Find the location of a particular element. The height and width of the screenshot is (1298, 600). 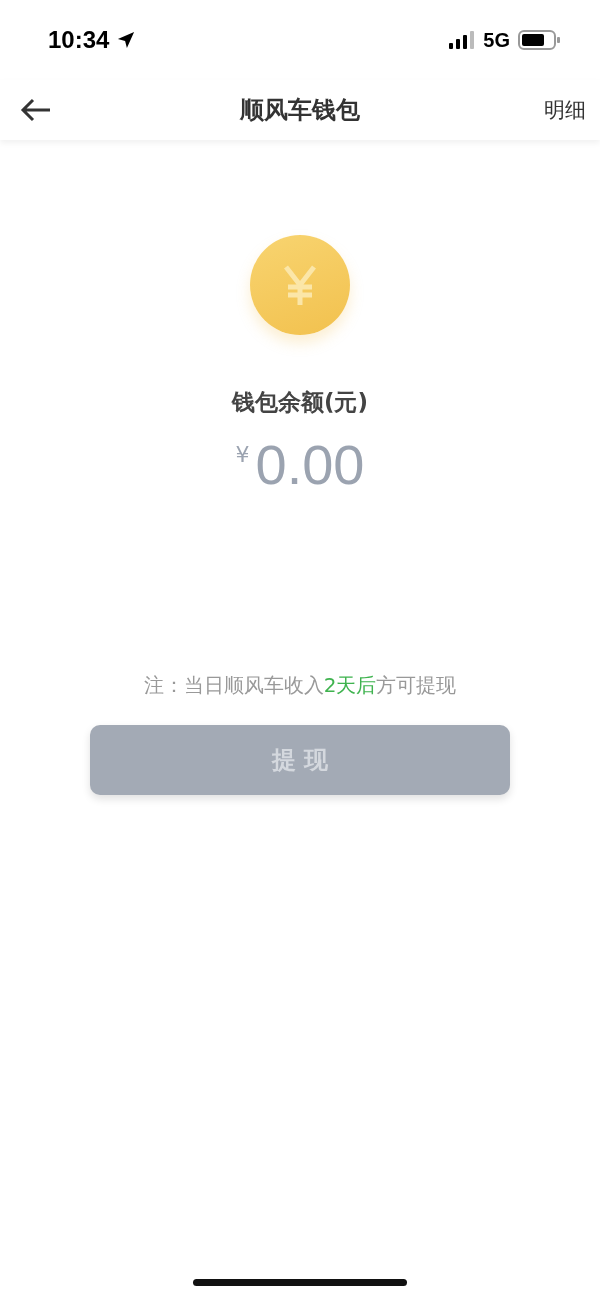

balance-label: 钱包余额(元) is located at coordinates (300, 402).